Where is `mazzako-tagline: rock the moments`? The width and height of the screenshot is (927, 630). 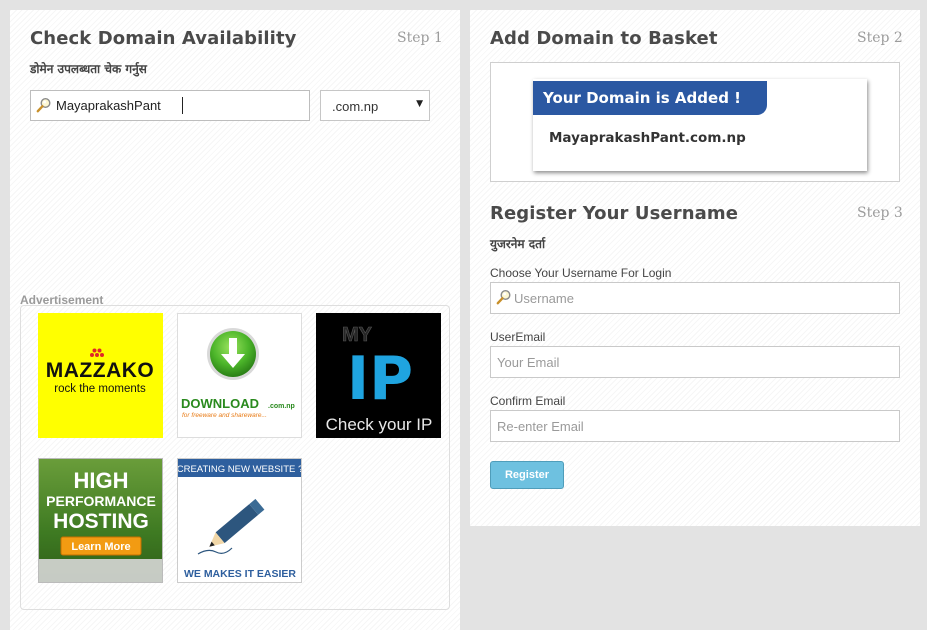
mazzako-tagline: rock the moments is located at coordinates (100, 389).